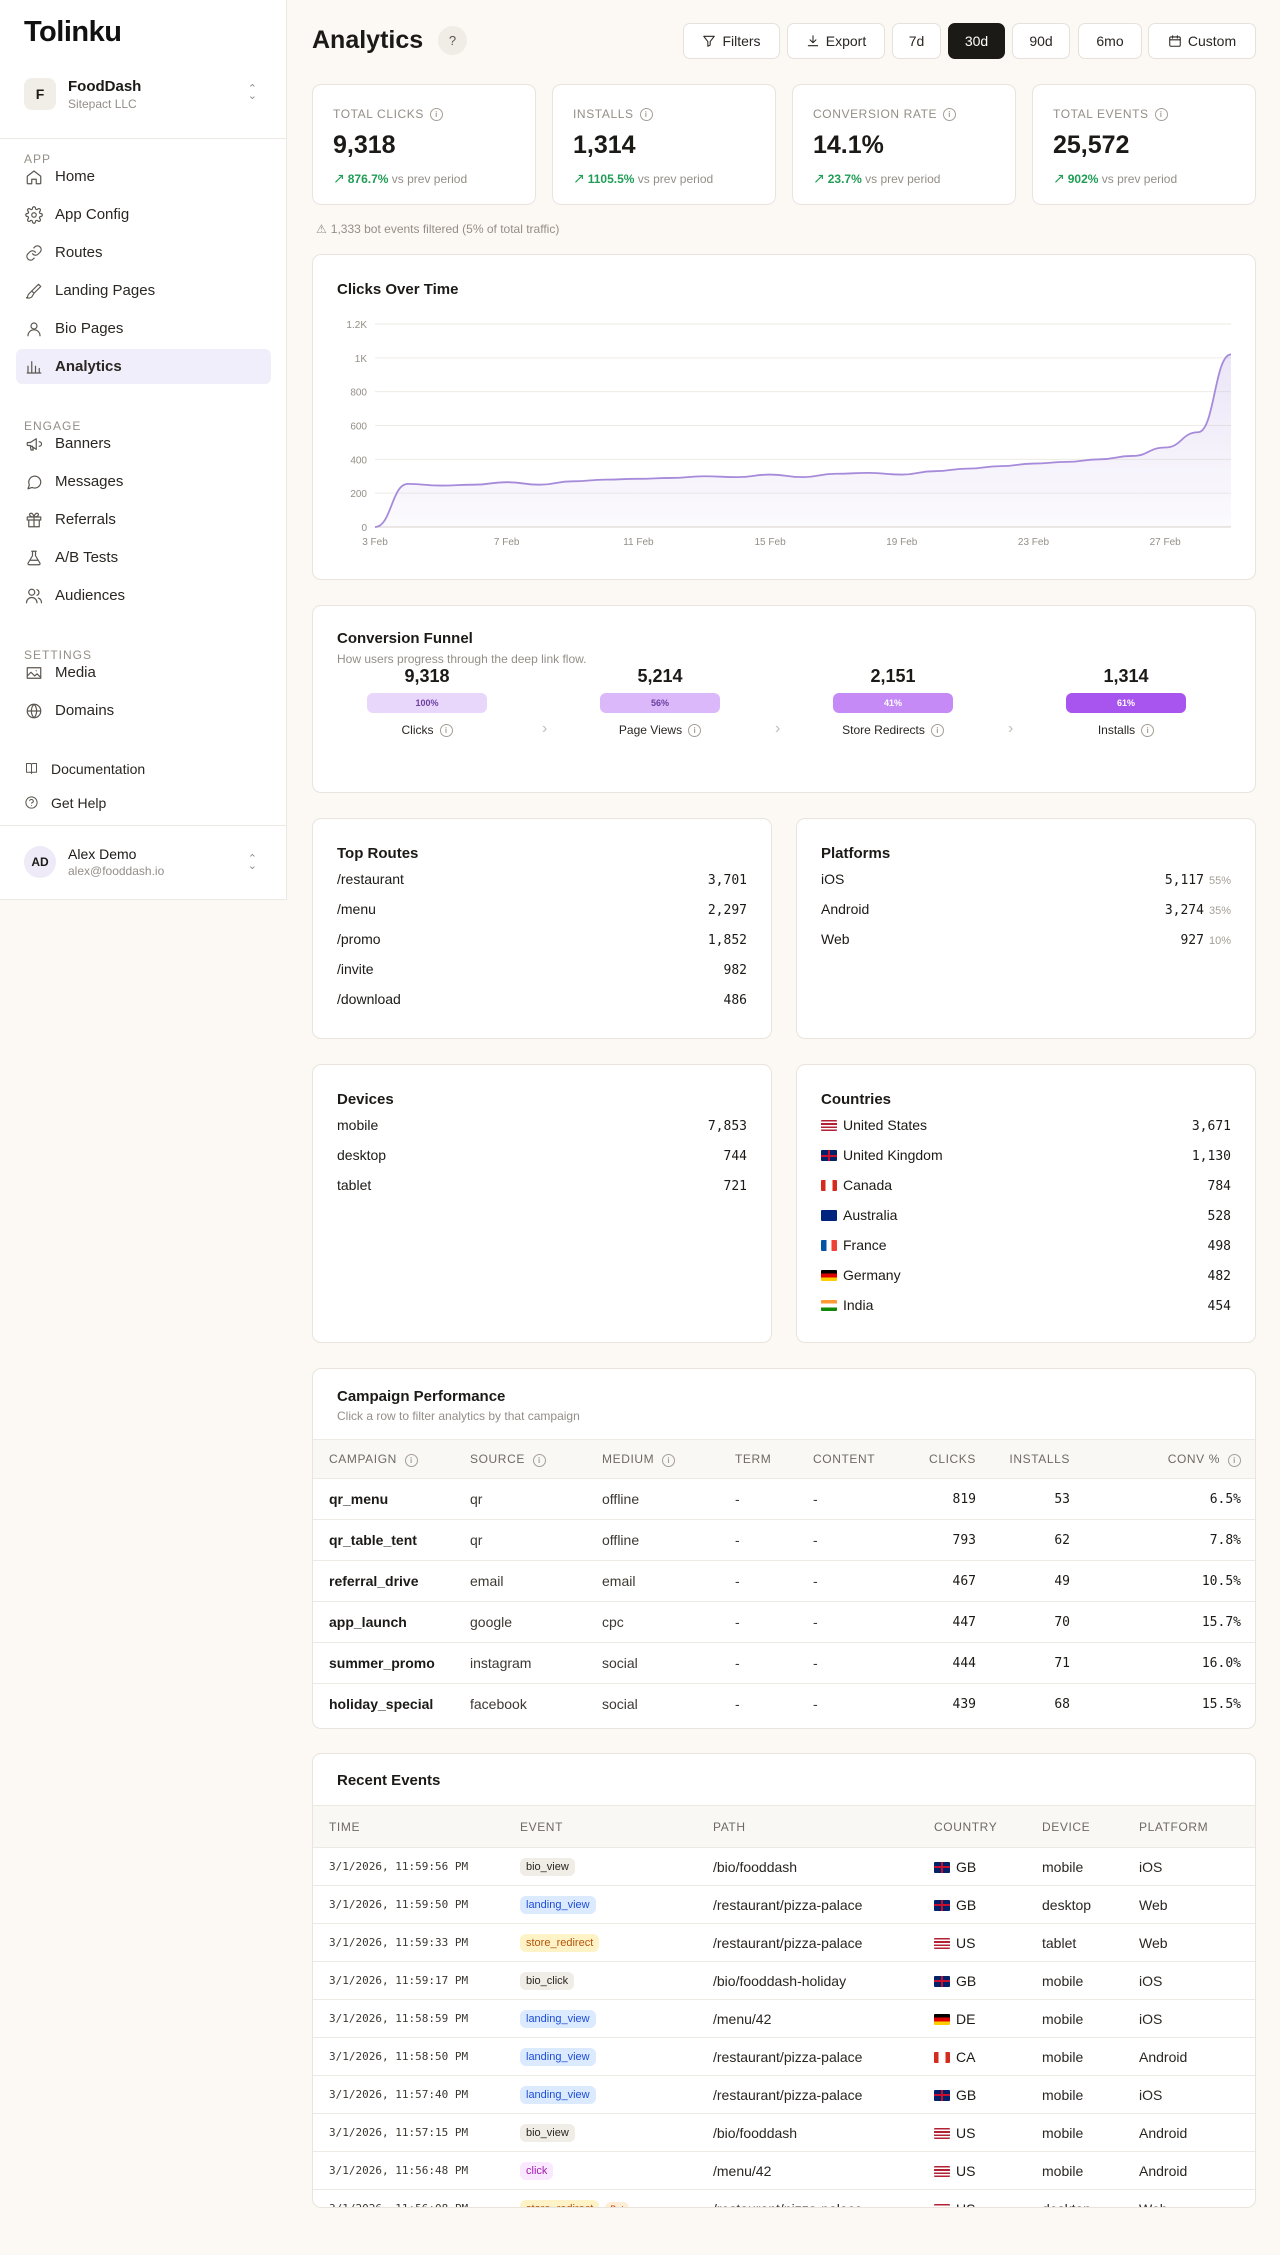 This screenshot has width=1280, height=2255. Describe the element at coordinates (1202, 41) in the screenshot. I see `custom-range-button: Custom` at that location.